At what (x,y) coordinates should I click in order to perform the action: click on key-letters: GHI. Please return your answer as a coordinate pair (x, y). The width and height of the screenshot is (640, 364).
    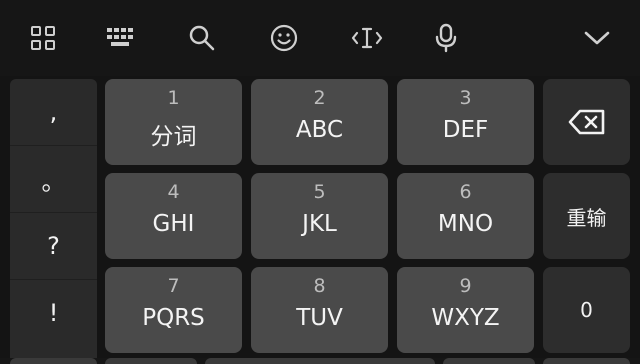
    Looking at the image, I should click on (173, 224).